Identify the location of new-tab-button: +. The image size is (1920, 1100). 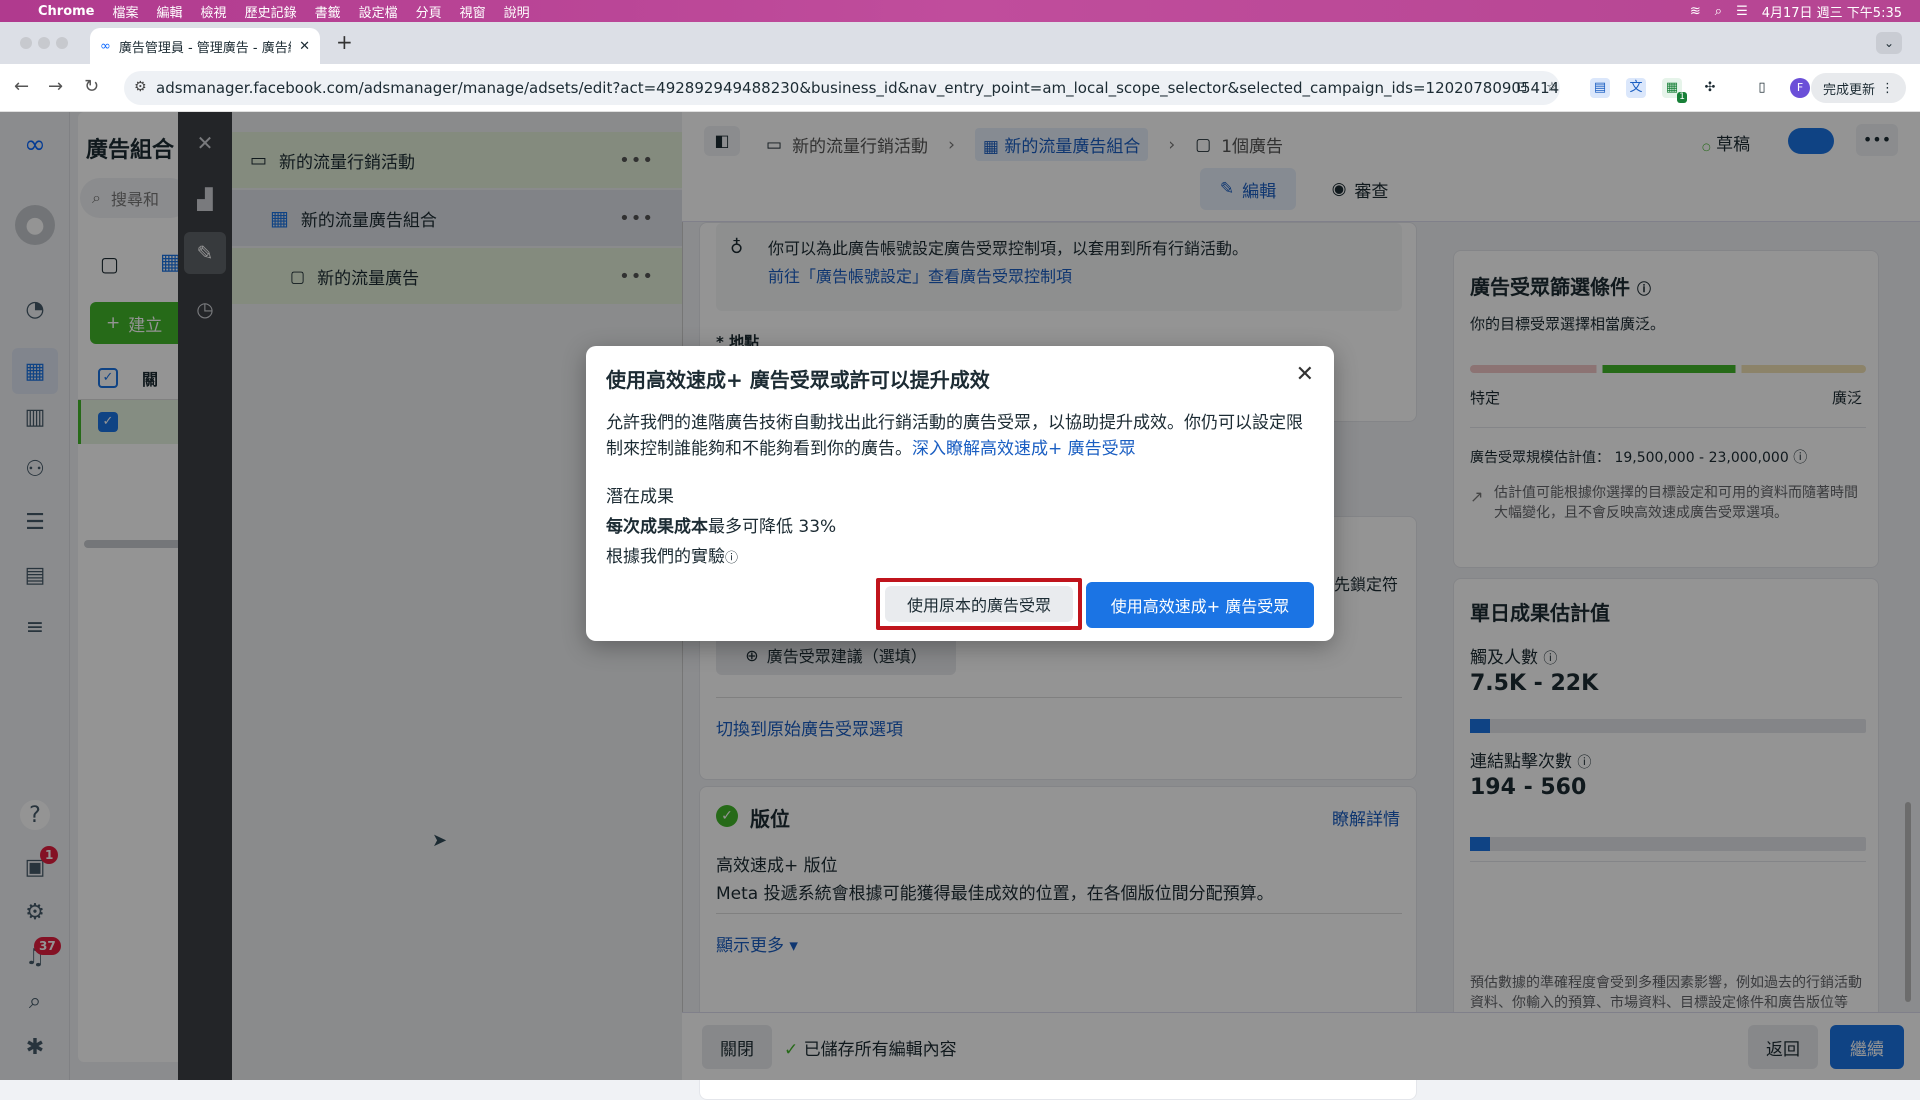
(344, 42).